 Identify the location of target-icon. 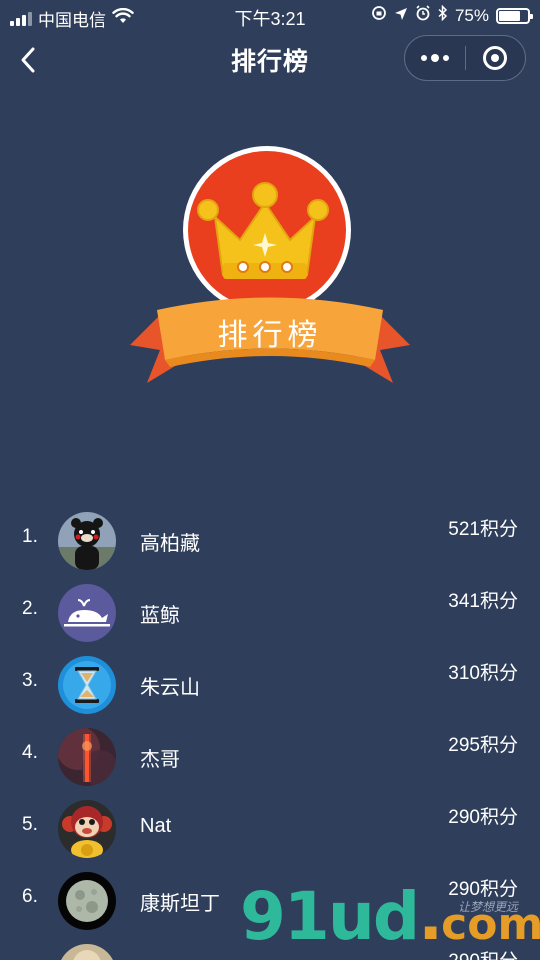
(495, 58).